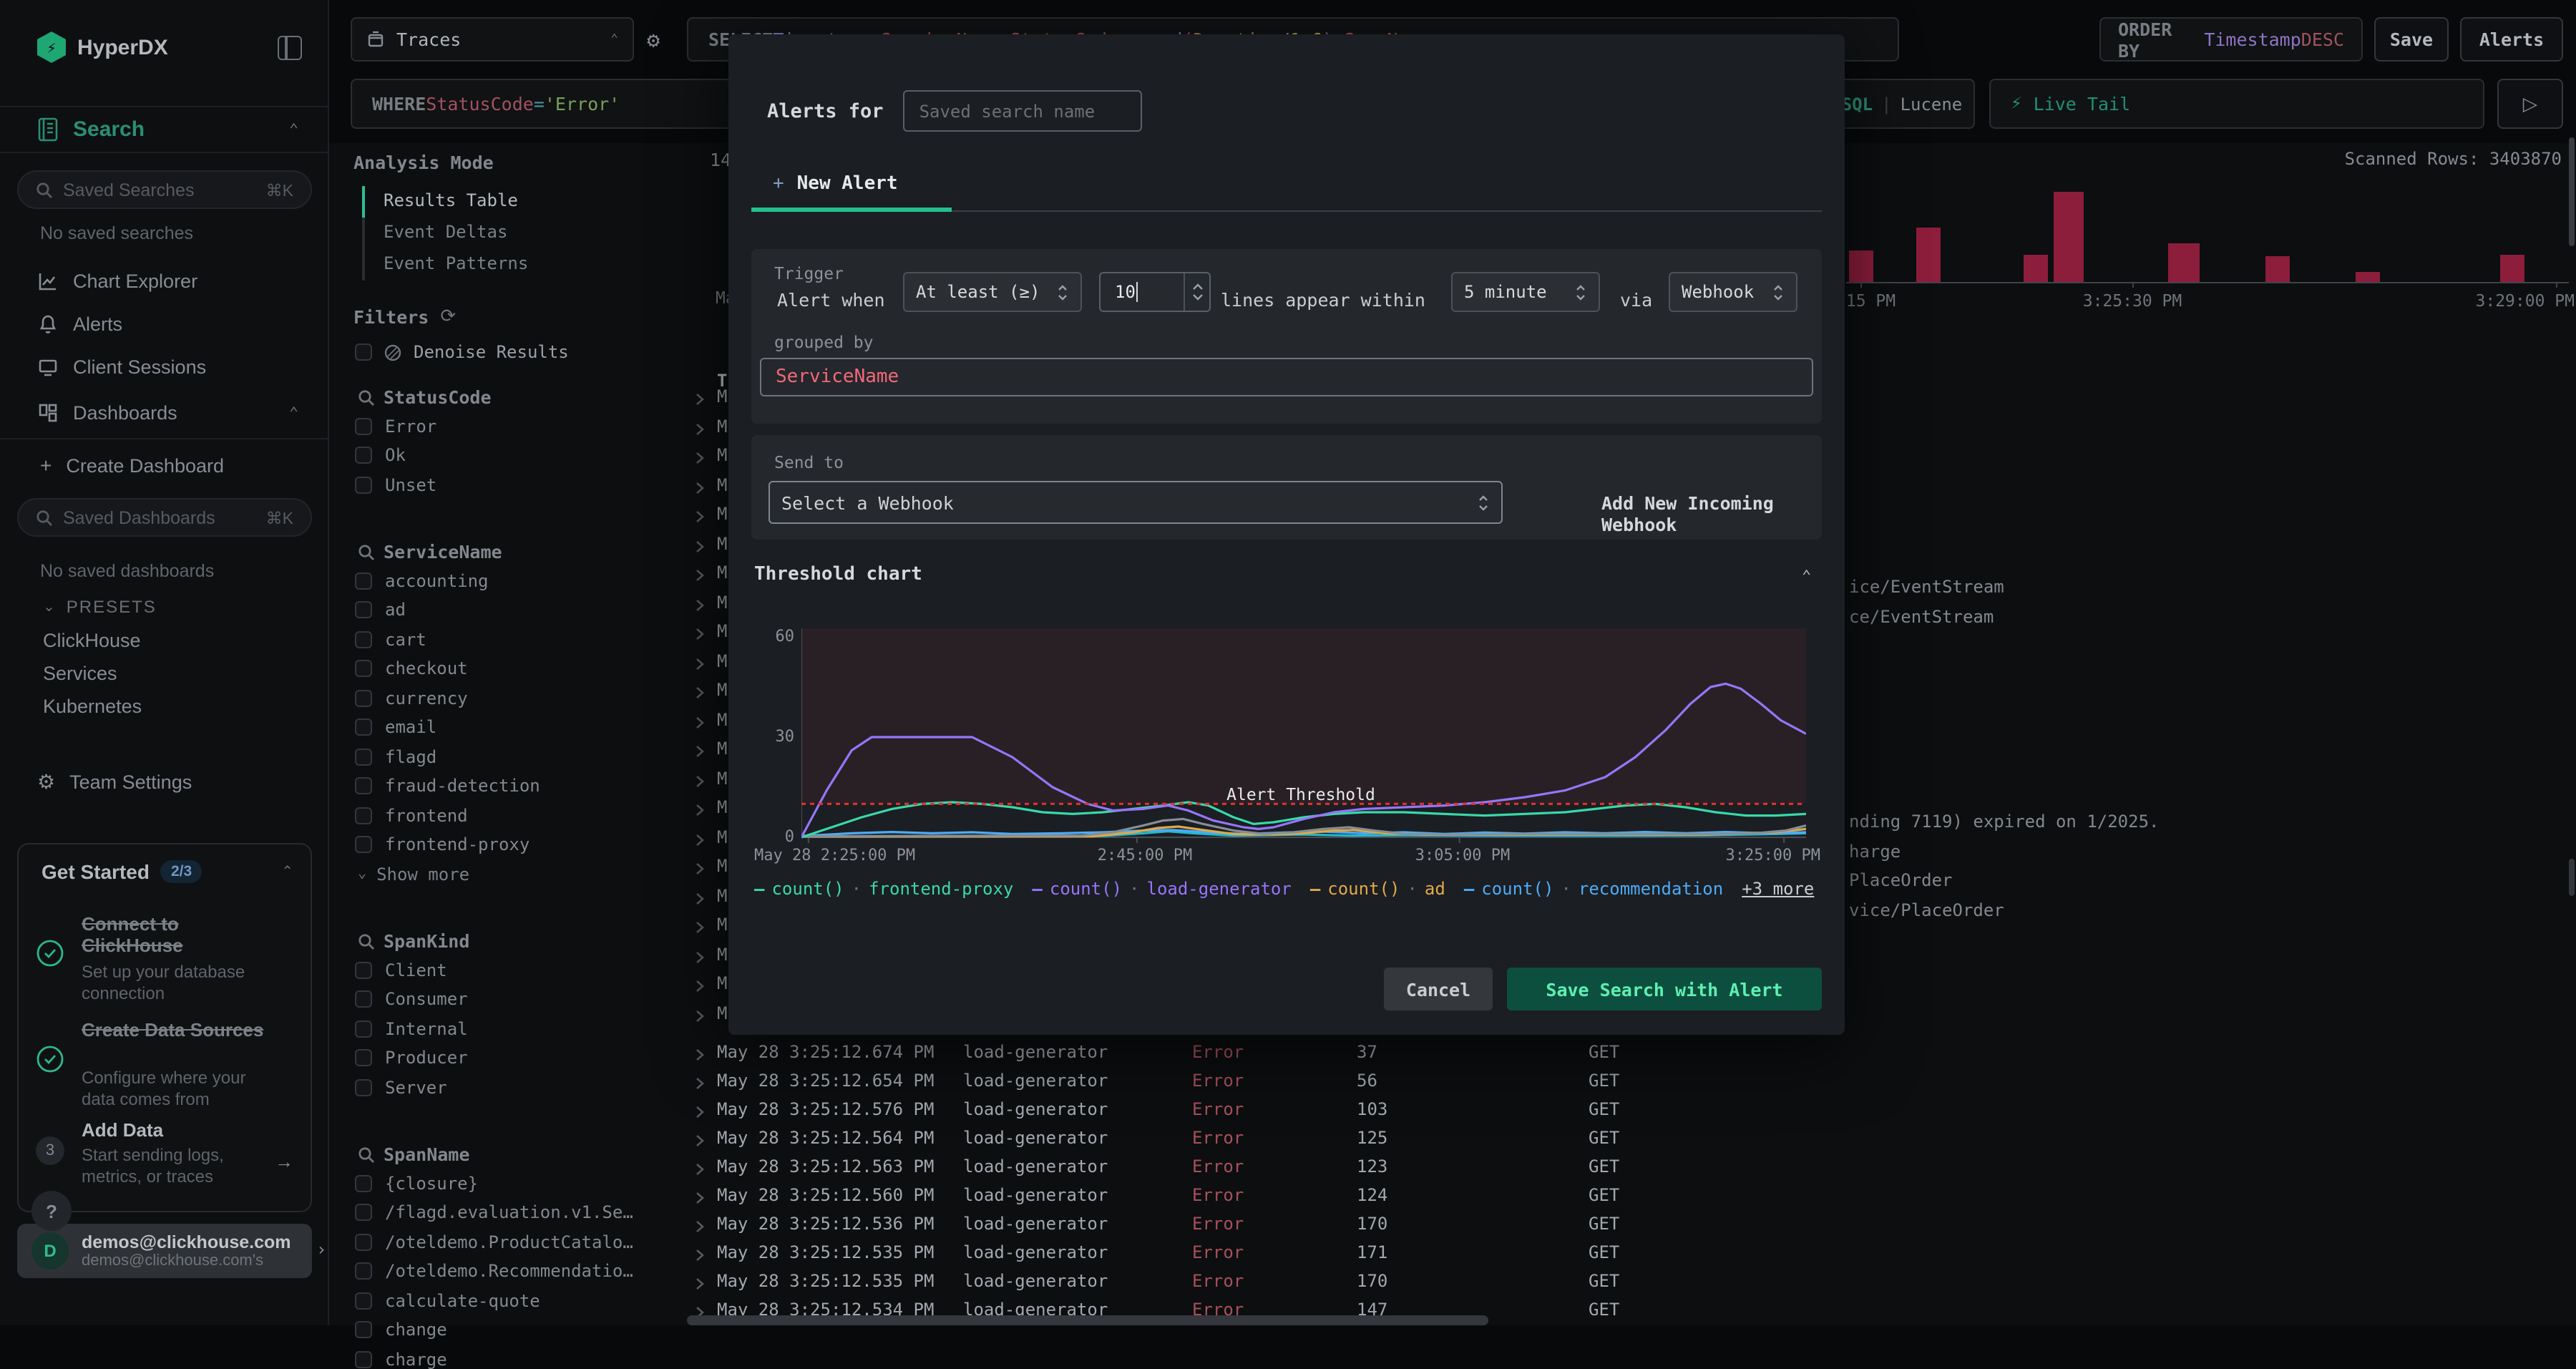 The width and height of the screenshot is (2576, 1369). What do you see at coordinates (1377, 889) in the screenshot?
I see `legend-item: — count() · ad` at bounding box center [1377, 889].